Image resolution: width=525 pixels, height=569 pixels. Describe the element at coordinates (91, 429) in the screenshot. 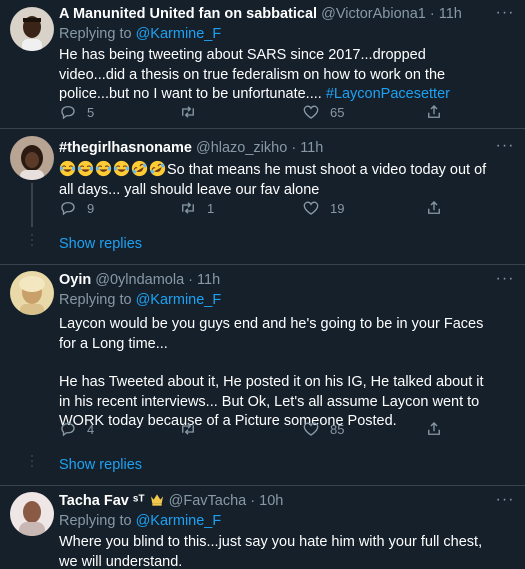

I see `reply-count: 4` at that location.